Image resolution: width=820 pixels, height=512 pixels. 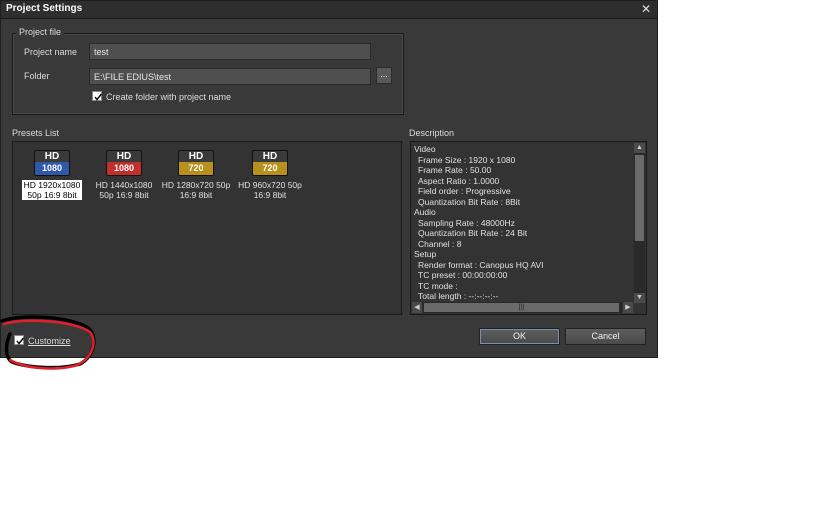 I want to click on preset-label-line1: HD 1440x1080, so click(x=124, y=185).